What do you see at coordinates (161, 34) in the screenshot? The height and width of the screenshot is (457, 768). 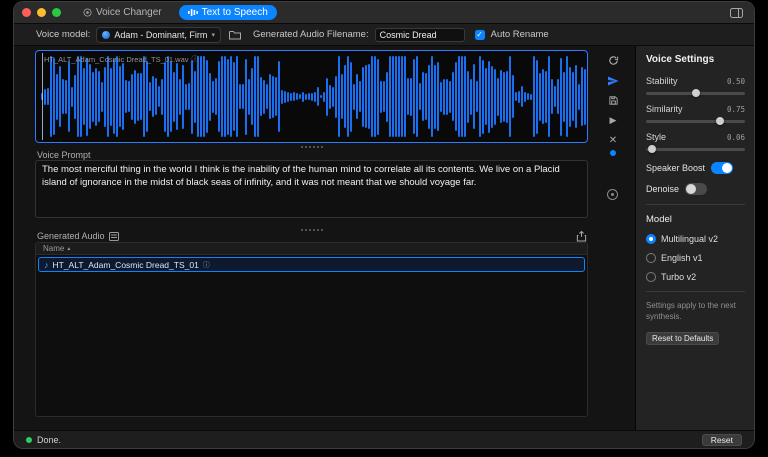 I see `voice-model-value: Adam - Dominant, Firm` at bounding box center [161, 34].